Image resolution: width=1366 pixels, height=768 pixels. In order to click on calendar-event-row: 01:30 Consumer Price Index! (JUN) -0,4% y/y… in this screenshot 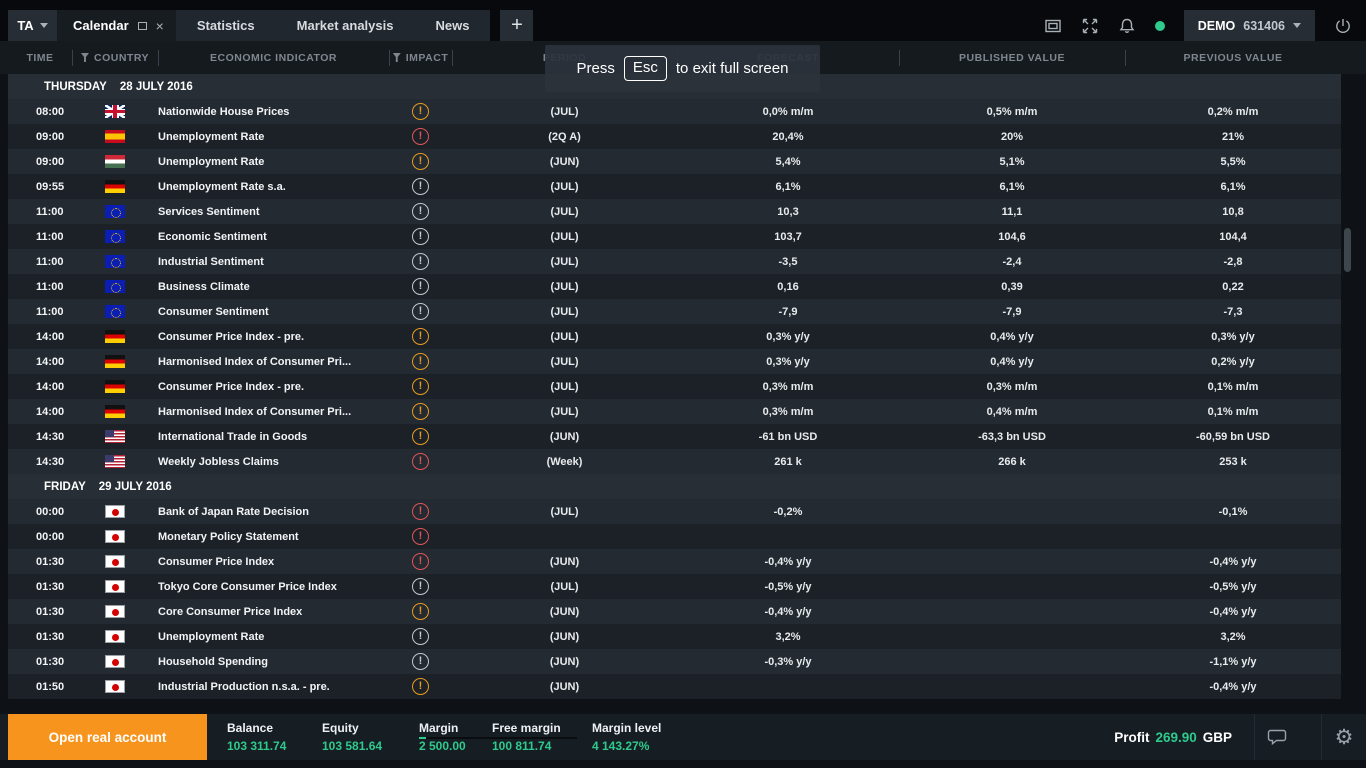, I will do `click(674, 561)`.